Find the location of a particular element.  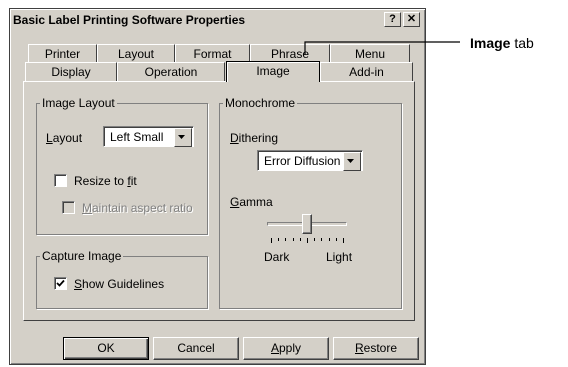

resize-to-fit-checkbox is located at coordinates (60, 180).